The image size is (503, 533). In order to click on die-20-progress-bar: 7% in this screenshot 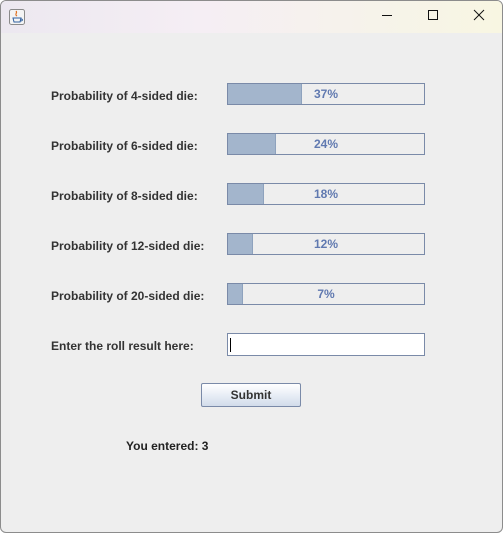, I will do `click(326, 294)`.